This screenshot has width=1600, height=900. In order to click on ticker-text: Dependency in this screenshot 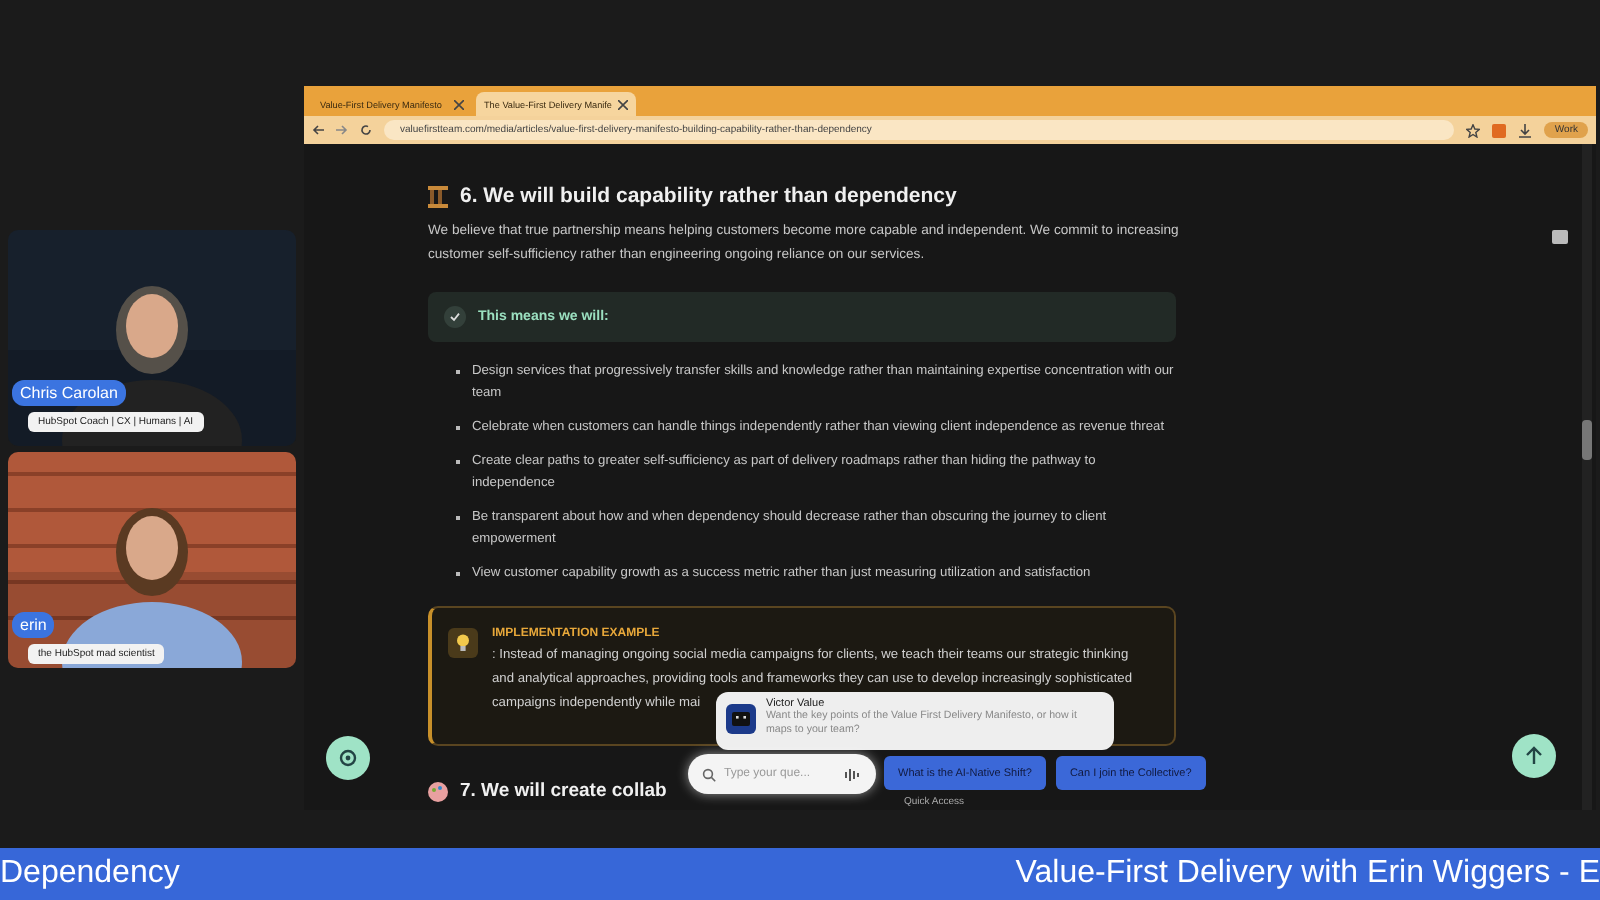, I will do `click(90, 874)`.